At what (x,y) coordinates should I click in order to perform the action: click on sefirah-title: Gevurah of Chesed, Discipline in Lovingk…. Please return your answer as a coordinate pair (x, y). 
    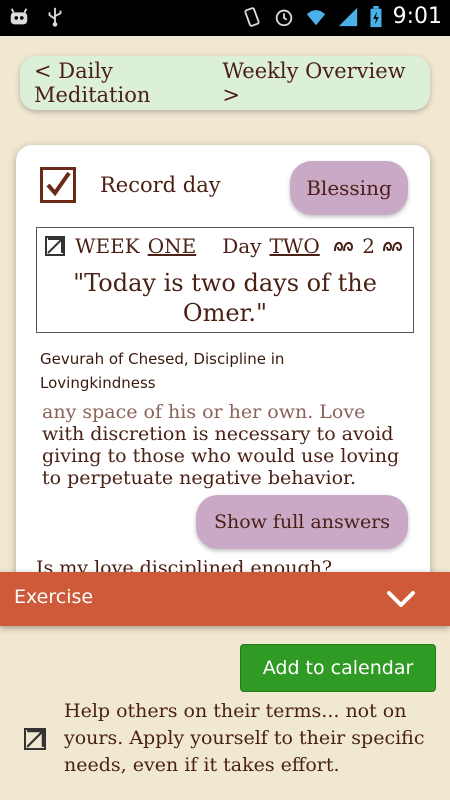
    Looking at the image, I should click on (162, 371).